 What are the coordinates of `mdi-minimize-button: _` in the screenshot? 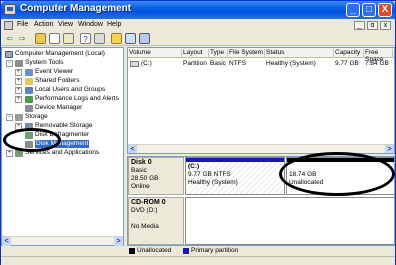 It's located at (359, 25).